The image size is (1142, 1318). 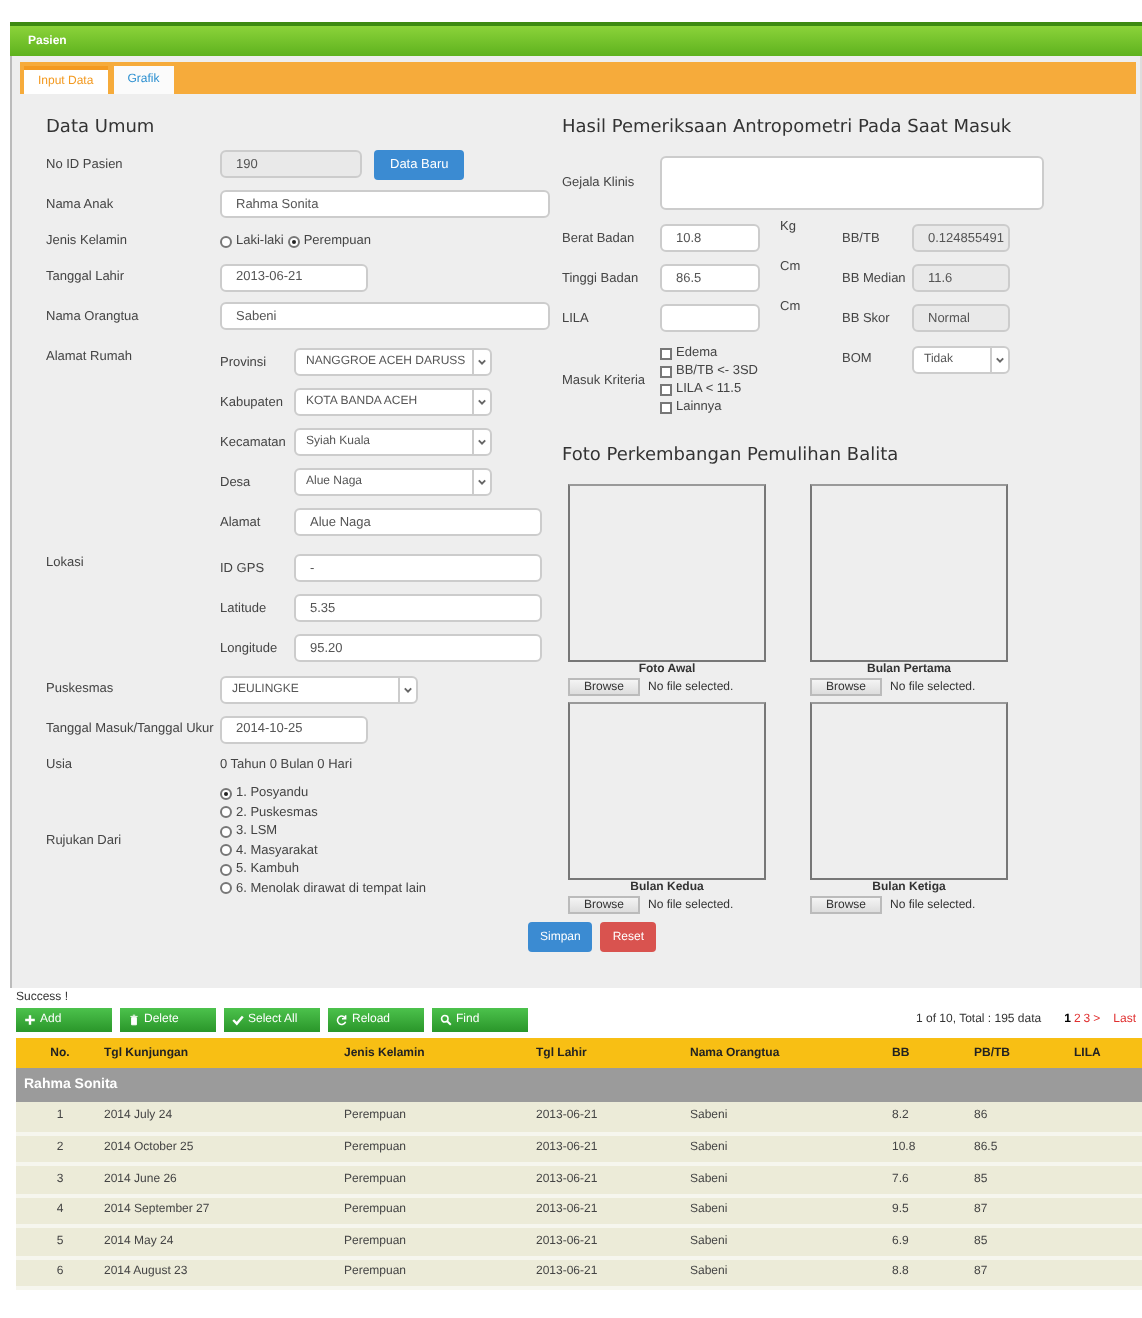 What do you see at coordinates (134, 1020) in the screenshot?
I see `trash-icon` at bounding box center [134, 1020].